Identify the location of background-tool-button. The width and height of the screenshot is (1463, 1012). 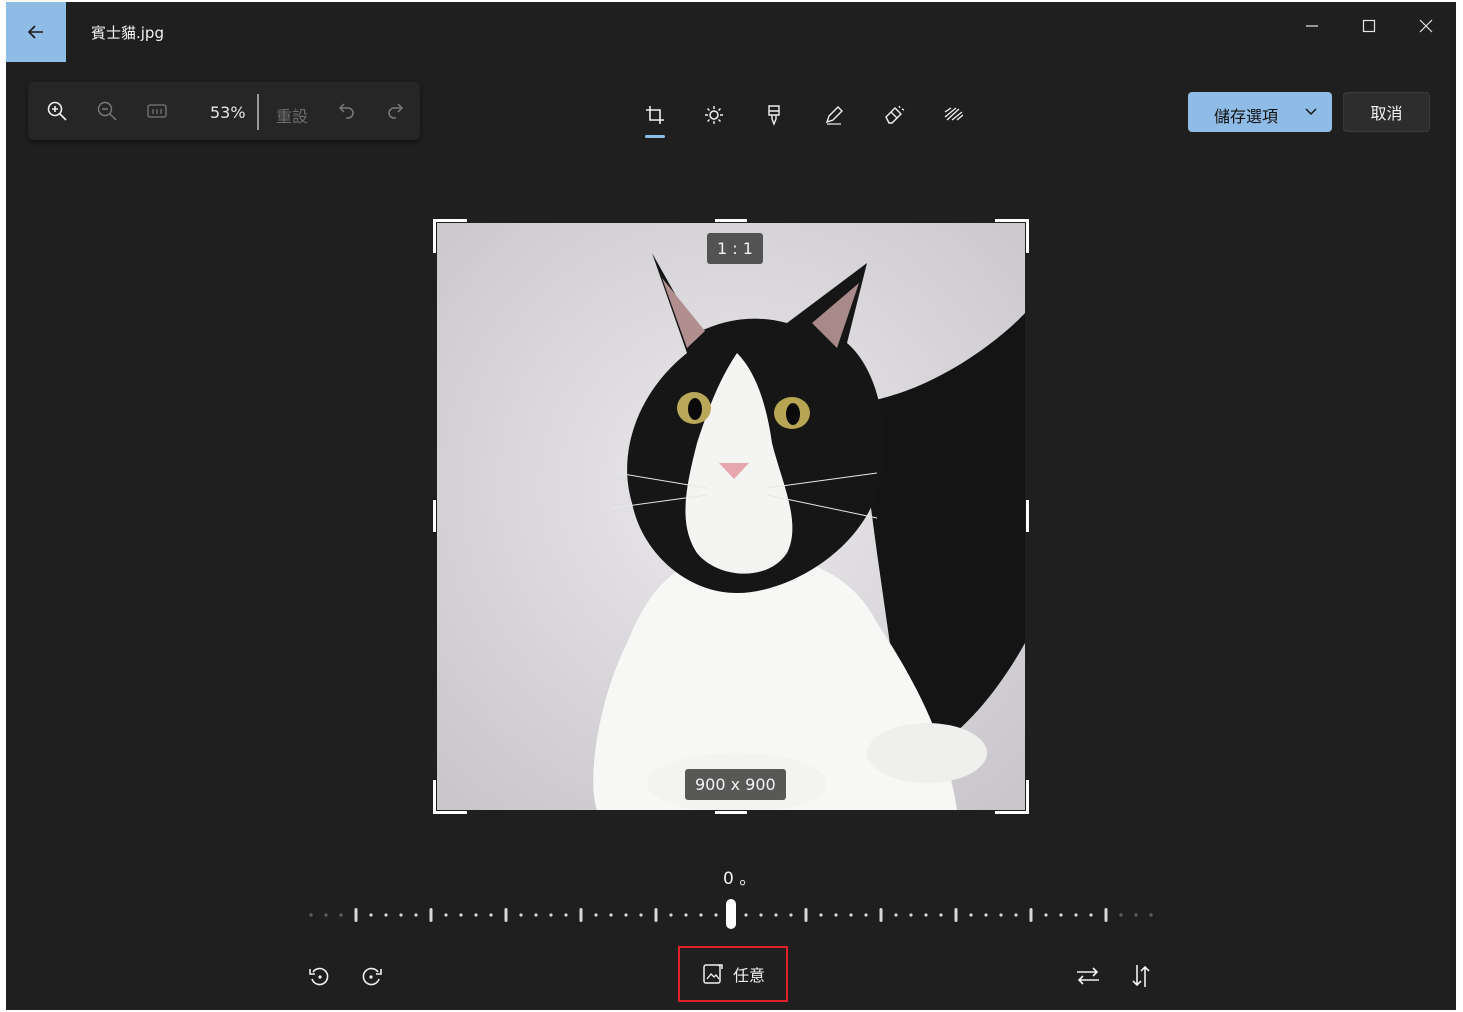
(954, 115).